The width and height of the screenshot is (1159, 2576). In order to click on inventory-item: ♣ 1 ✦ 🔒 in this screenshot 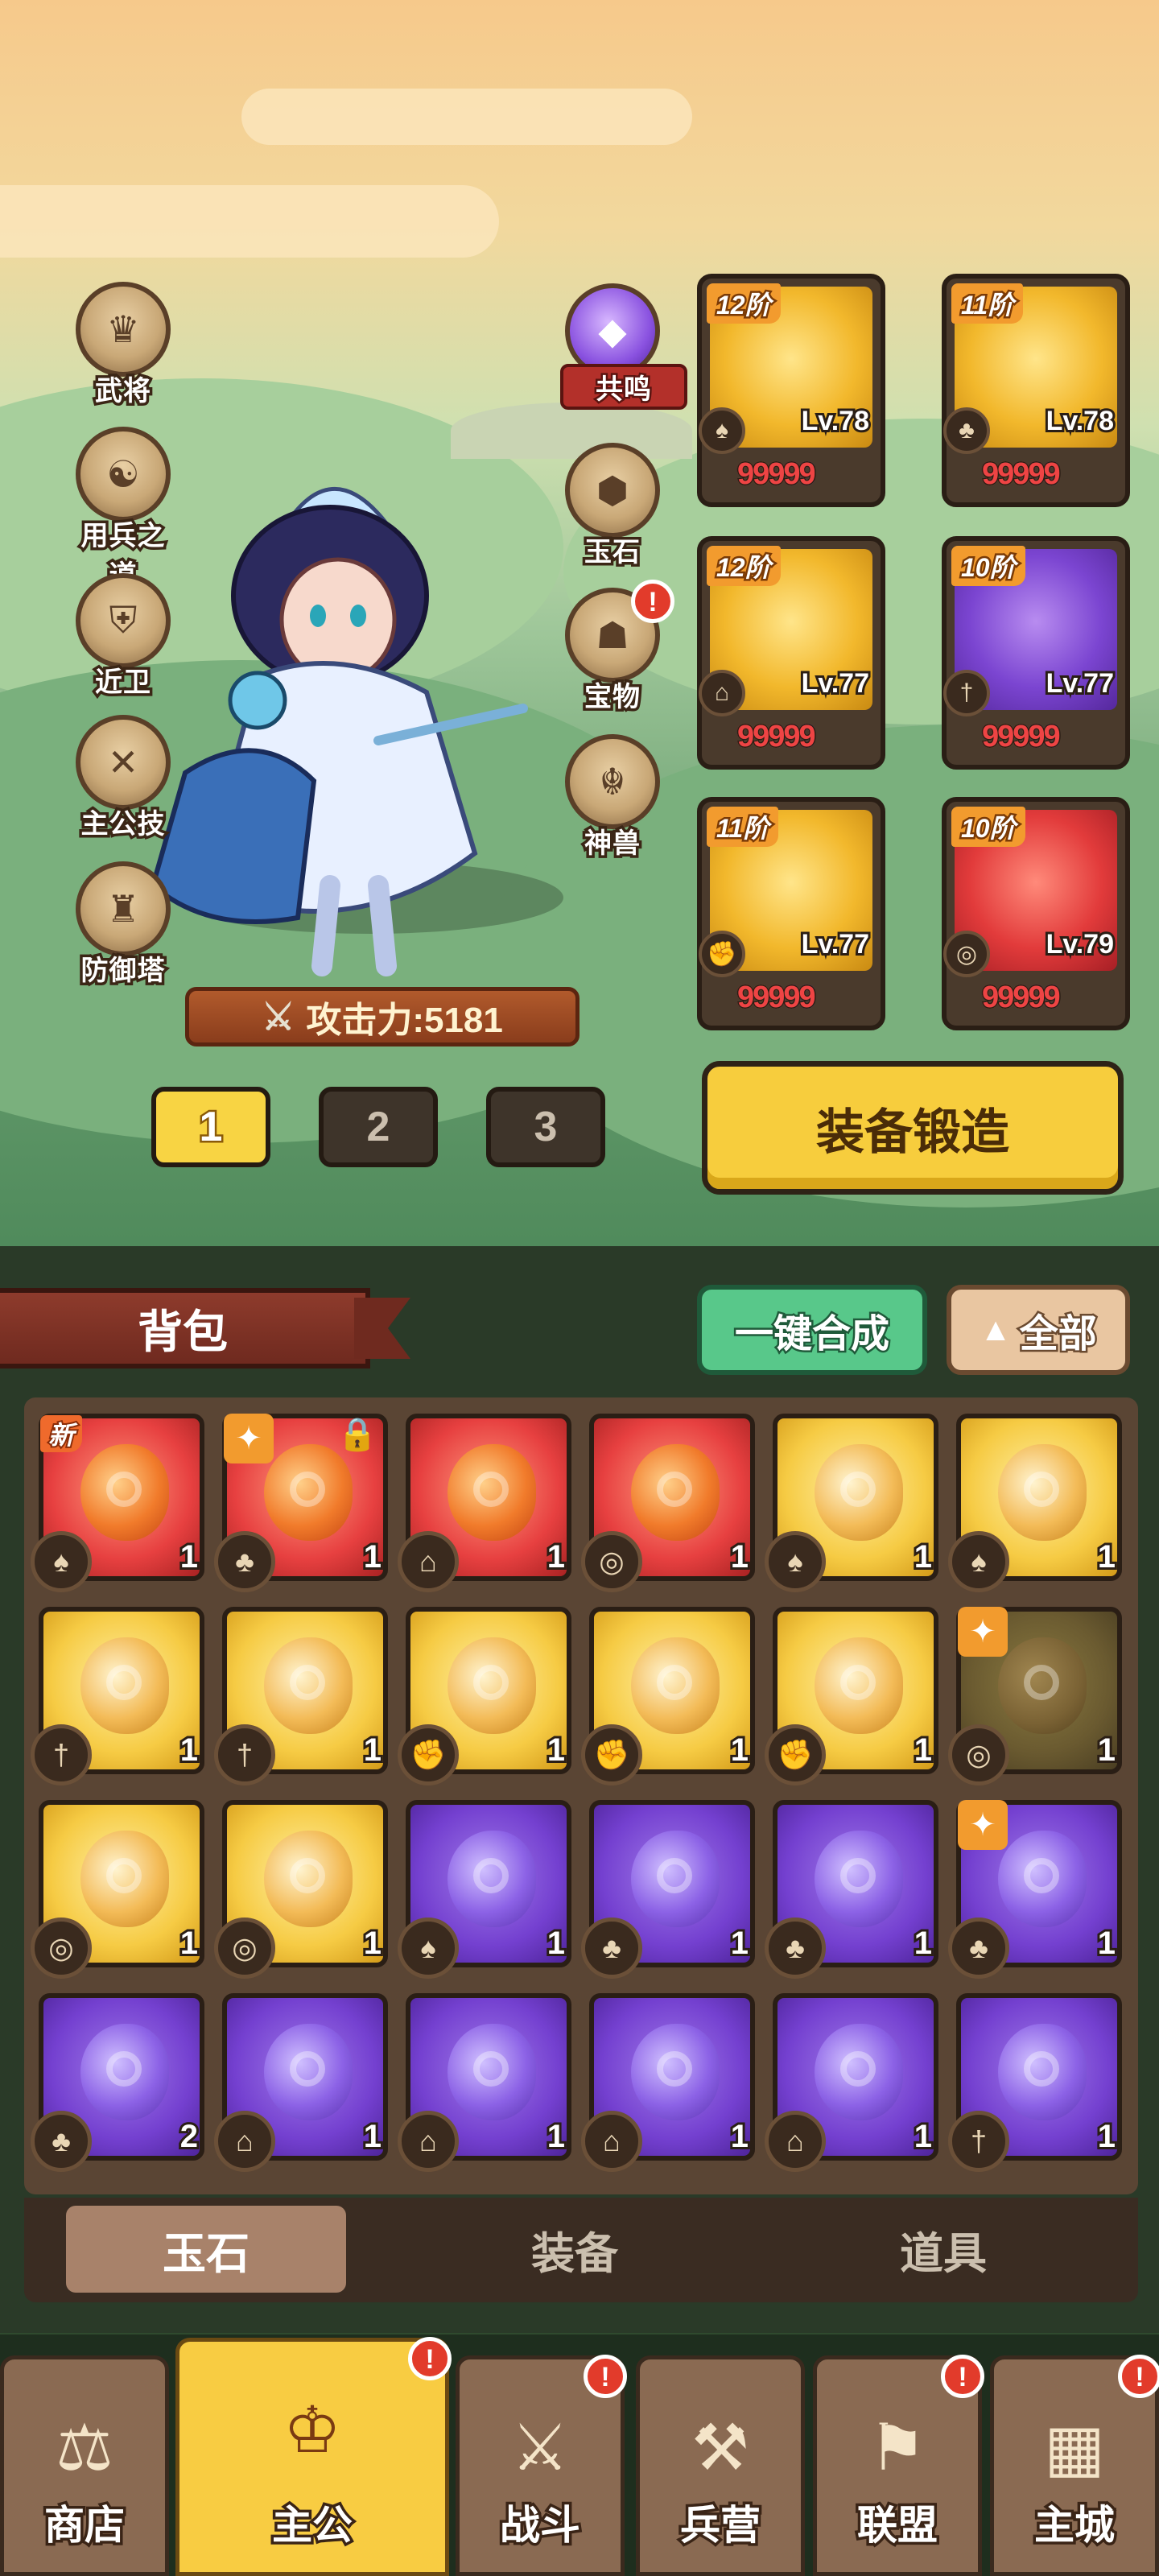, I will do `click(301, 1503)`.